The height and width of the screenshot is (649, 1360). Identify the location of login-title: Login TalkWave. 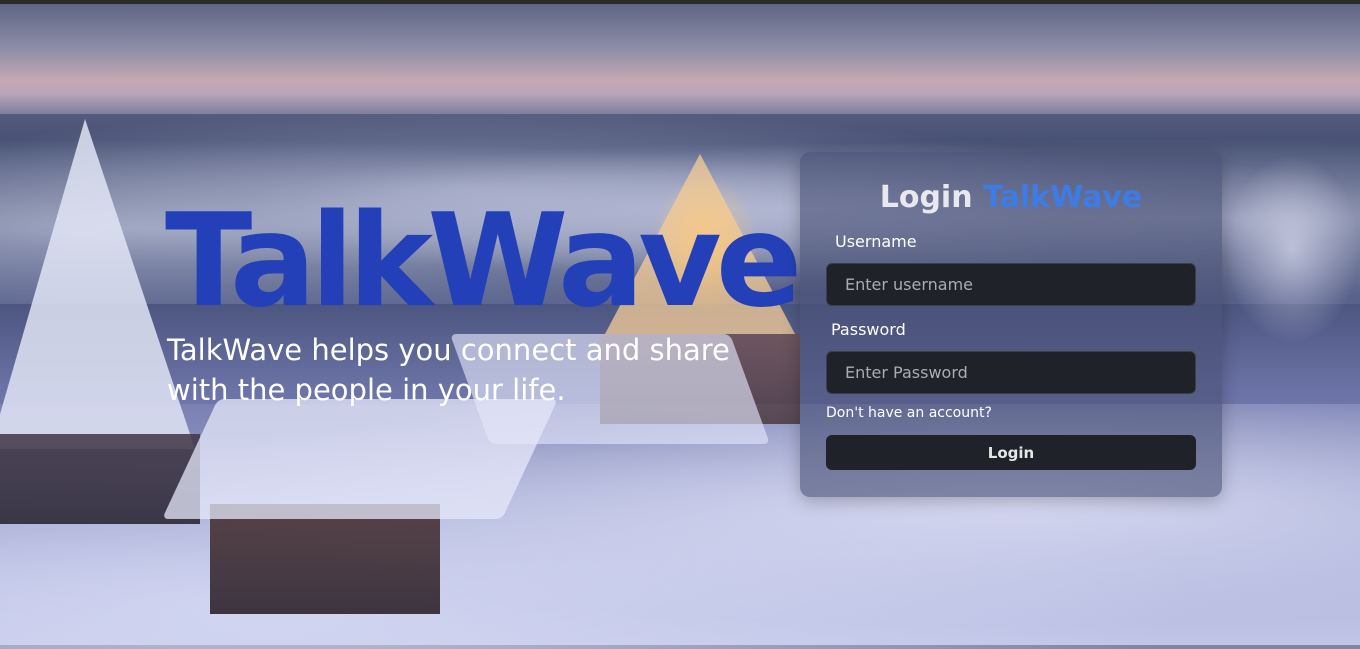
(1011, 197).